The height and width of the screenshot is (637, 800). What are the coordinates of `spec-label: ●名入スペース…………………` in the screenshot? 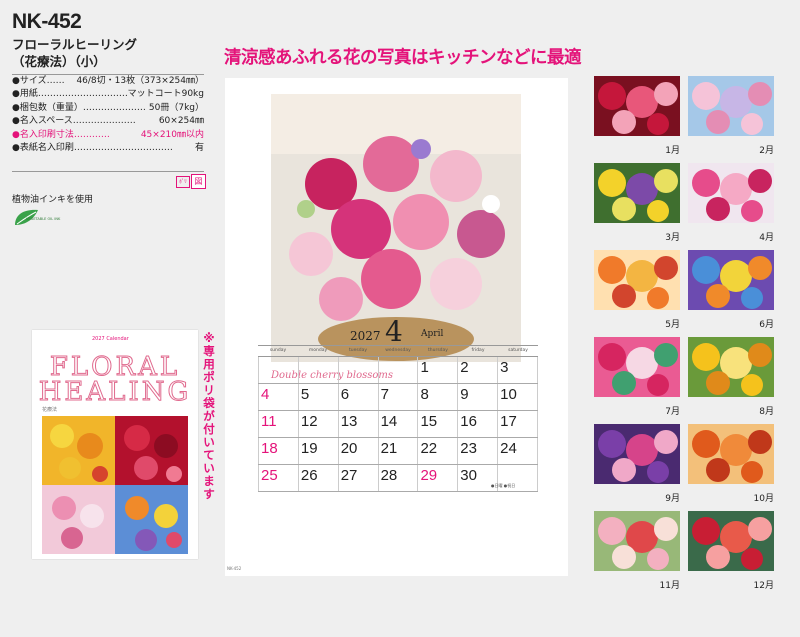 It's located at (74, 121).